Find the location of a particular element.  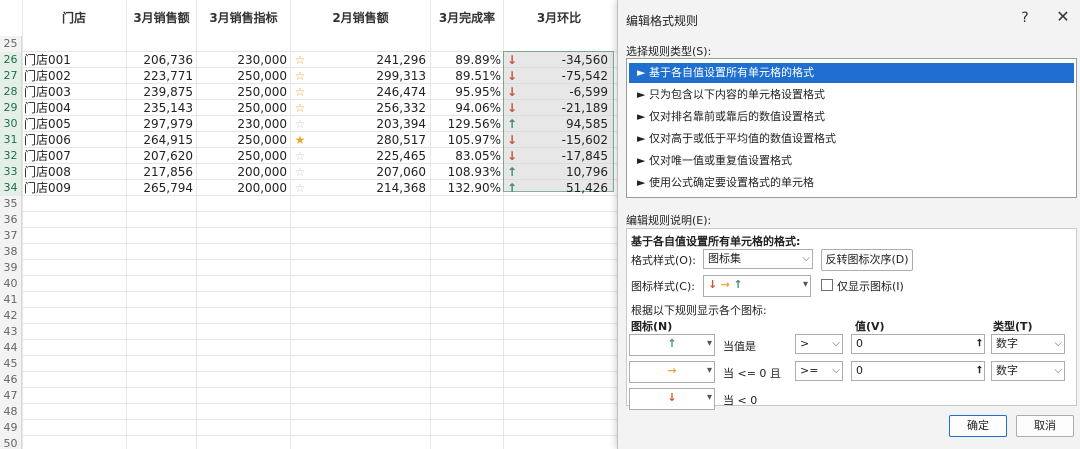

cell-mar-mom: 94,585 is located at coordinates (565, 124).